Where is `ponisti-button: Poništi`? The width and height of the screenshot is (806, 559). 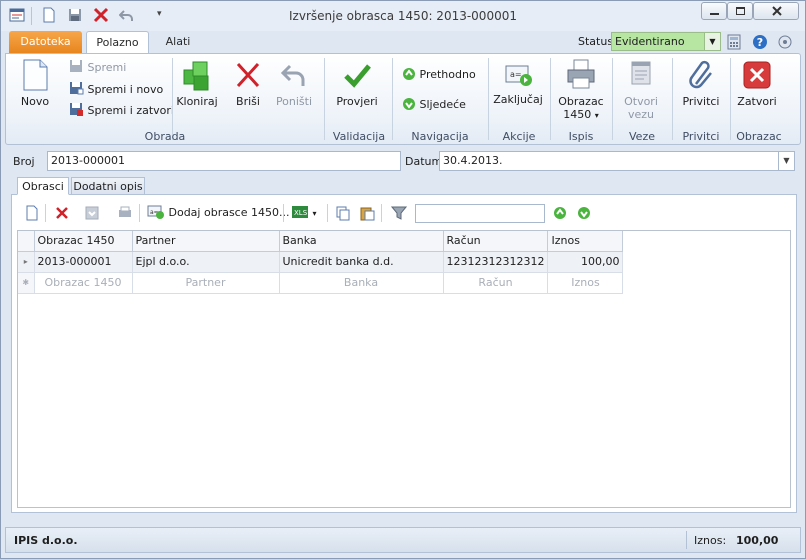
ponisti-button: Poništi is located at coordinates (294, 83).